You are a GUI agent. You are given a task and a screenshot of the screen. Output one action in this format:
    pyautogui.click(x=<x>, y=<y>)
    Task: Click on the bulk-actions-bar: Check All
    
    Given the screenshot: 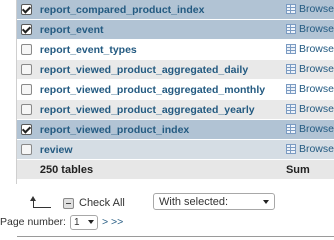 What is the action you would take?
    pyautogui.click(x=71, y=203)
    